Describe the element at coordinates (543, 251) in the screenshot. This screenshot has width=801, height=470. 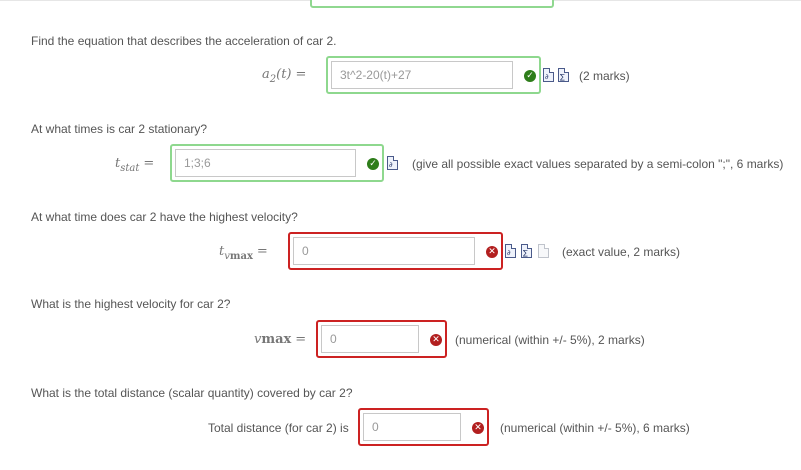
I see `blank-document-icon` at that location.